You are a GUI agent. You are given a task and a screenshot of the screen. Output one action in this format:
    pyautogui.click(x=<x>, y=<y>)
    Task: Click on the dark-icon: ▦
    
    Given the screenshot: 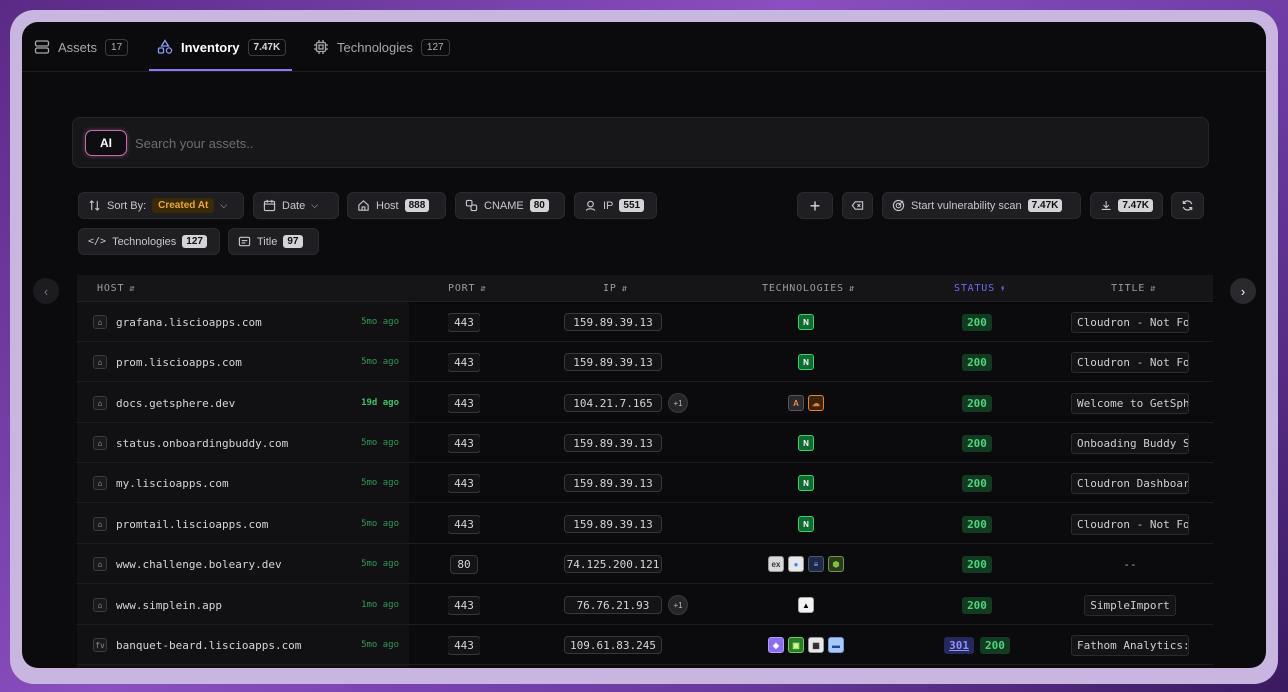 What is the action you would take?
    pyautogui.click(x=816, y=645)
    